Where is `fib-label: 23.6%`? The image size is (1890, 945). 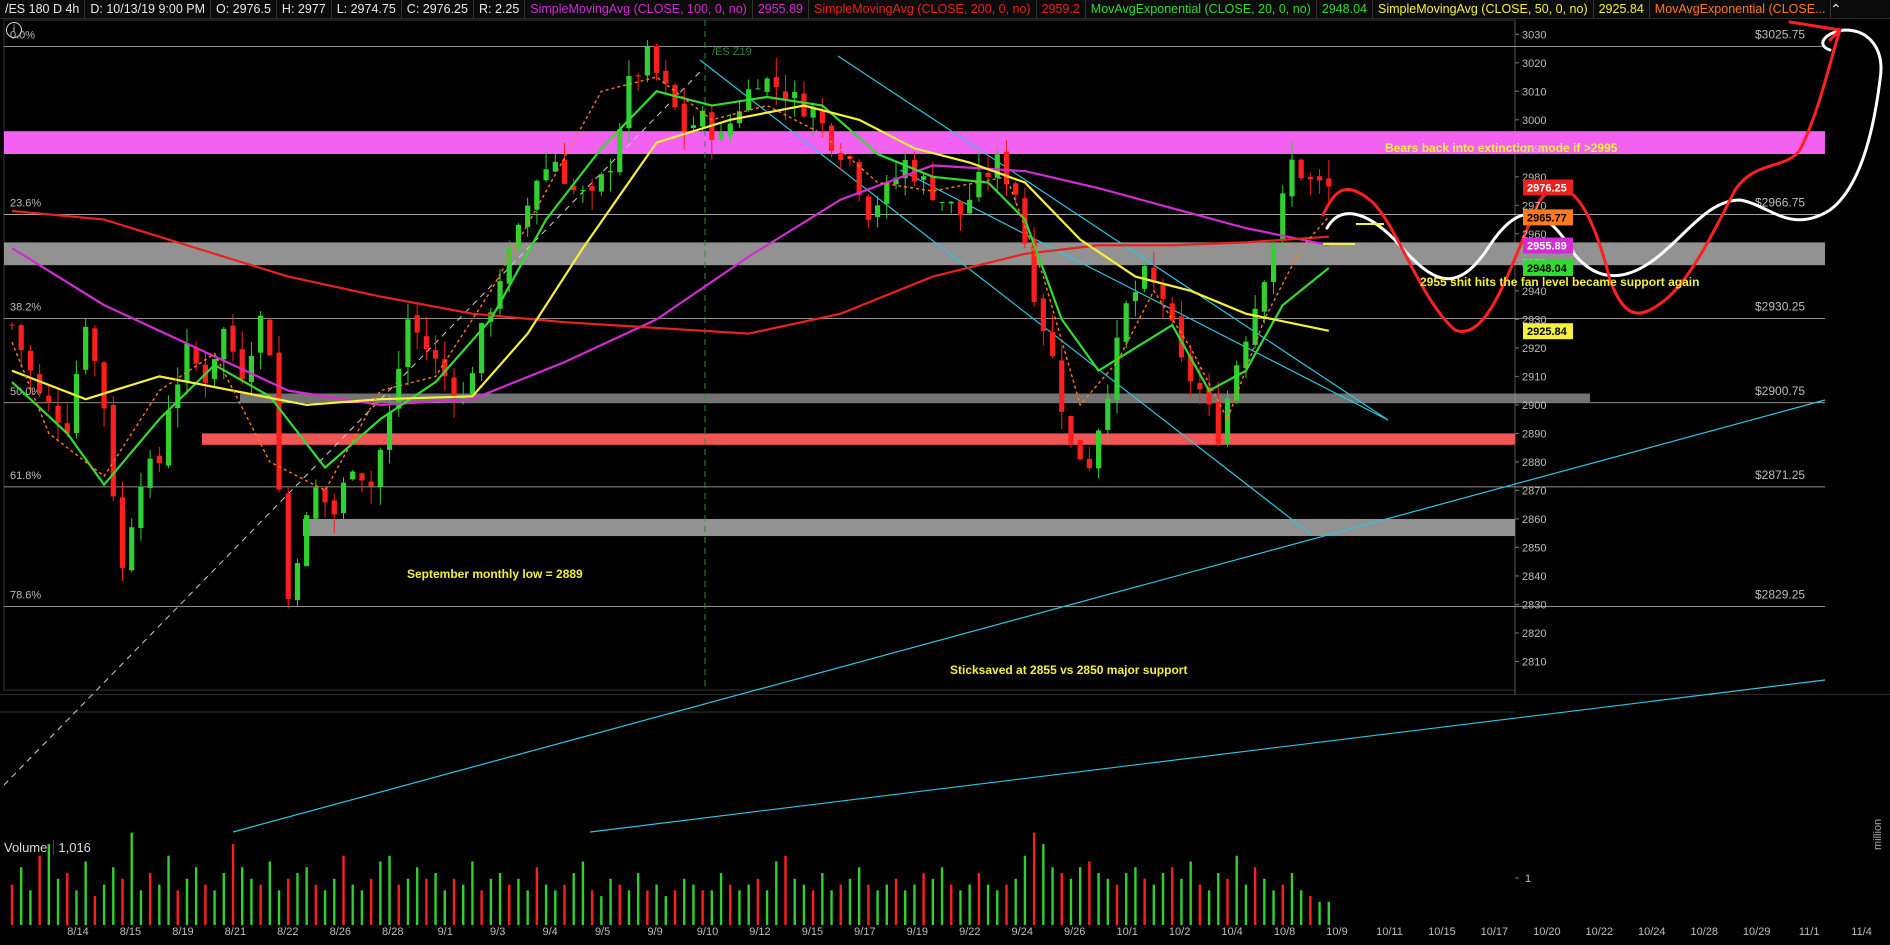
fib-label: 23.6% is located at coordinates (25, 204).